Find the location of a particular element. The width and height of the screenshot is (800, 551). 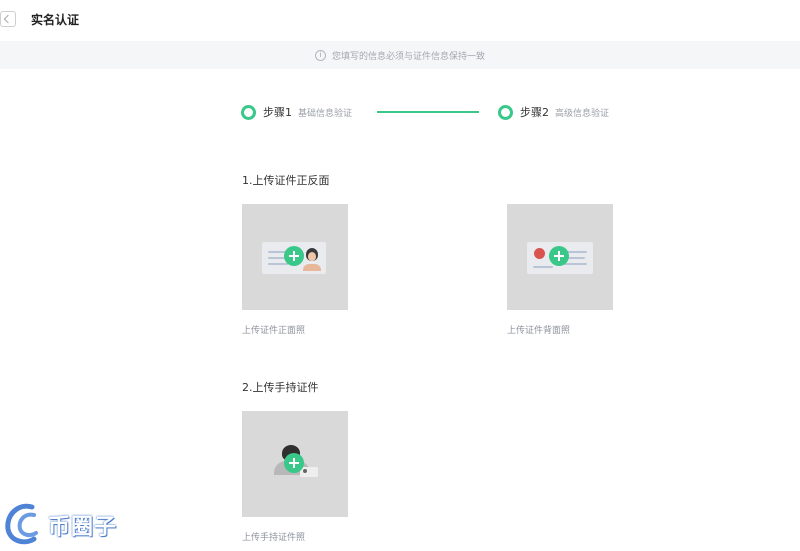

watermark: 币圈子 is located at coordinates (72, 523).